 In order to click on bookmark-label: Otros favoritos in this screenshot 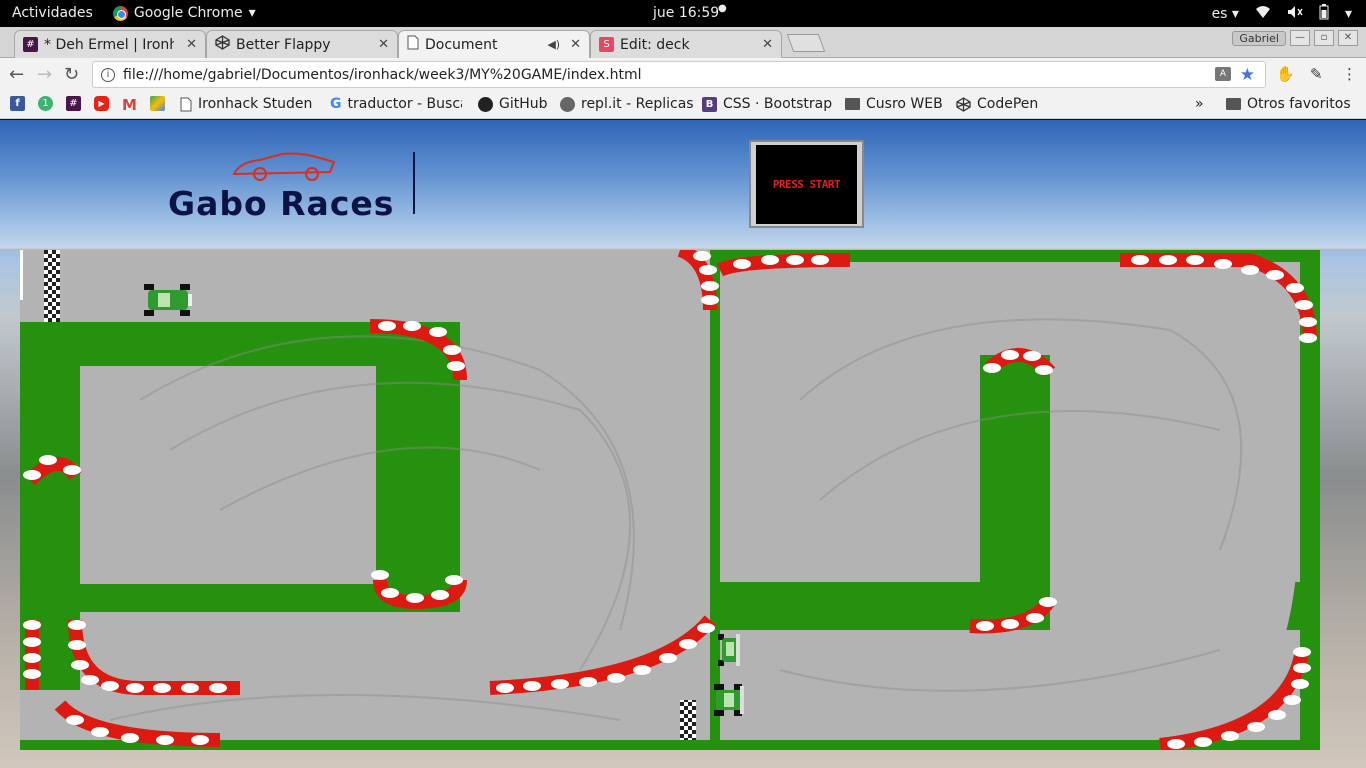, I will do `click(1299, 104)`.